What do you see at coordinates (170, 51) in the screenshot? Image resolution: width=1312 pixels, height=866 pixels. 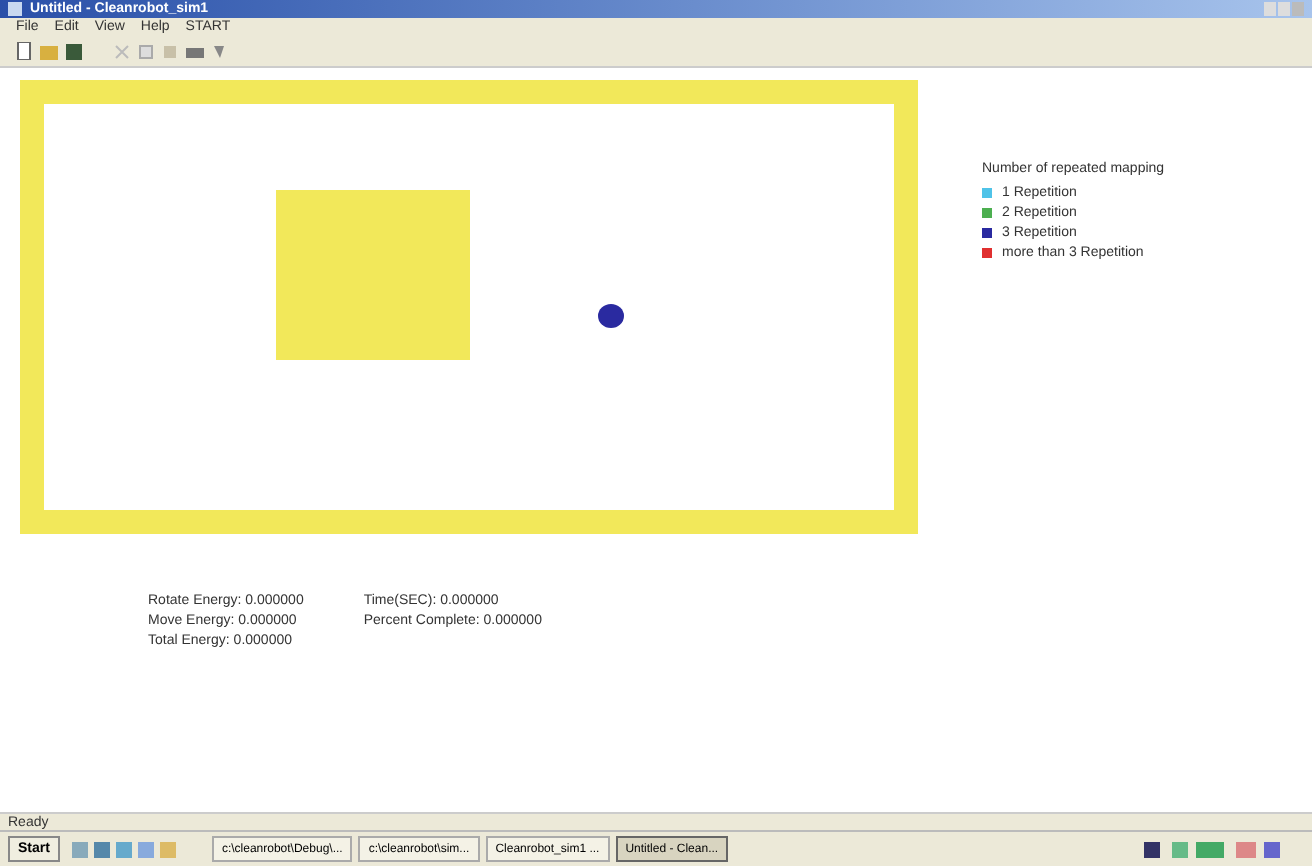 I see `paste-icon` at bounding box center [170, 51].